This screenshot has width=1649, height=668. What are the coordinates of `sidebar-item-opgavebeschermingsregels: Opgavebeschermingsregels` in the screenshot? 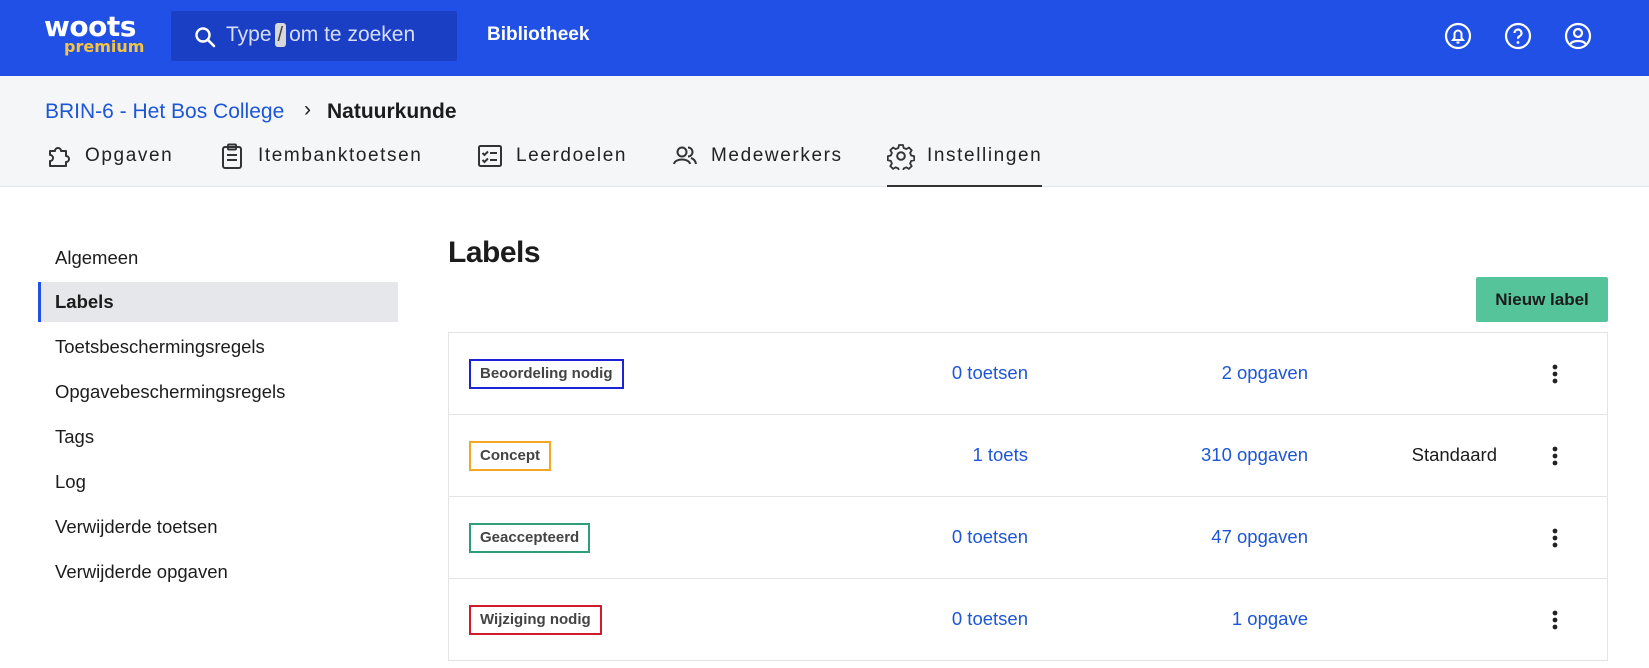 It's located at (218, 392).